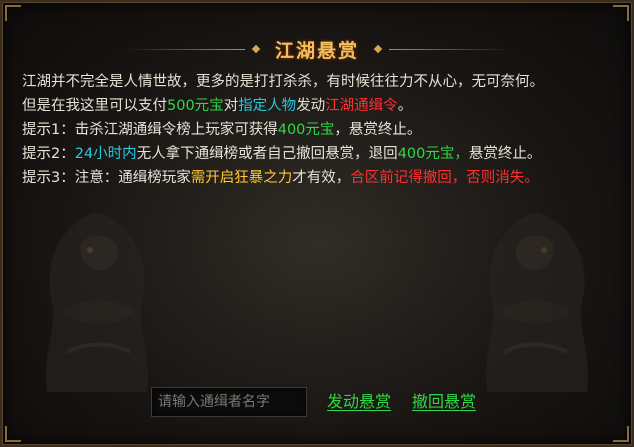  Describe the element at coordinates (359, 402) in the screenshot. I see `issue-bounty-button: 发动悬赏` at that location.